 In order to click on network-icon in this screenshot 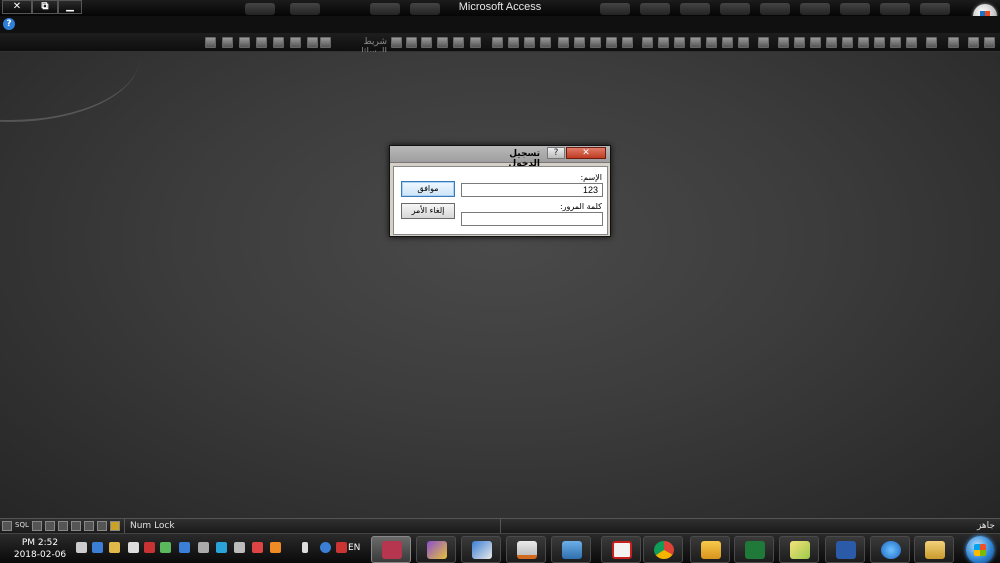, I will do `click(133, 547)`.